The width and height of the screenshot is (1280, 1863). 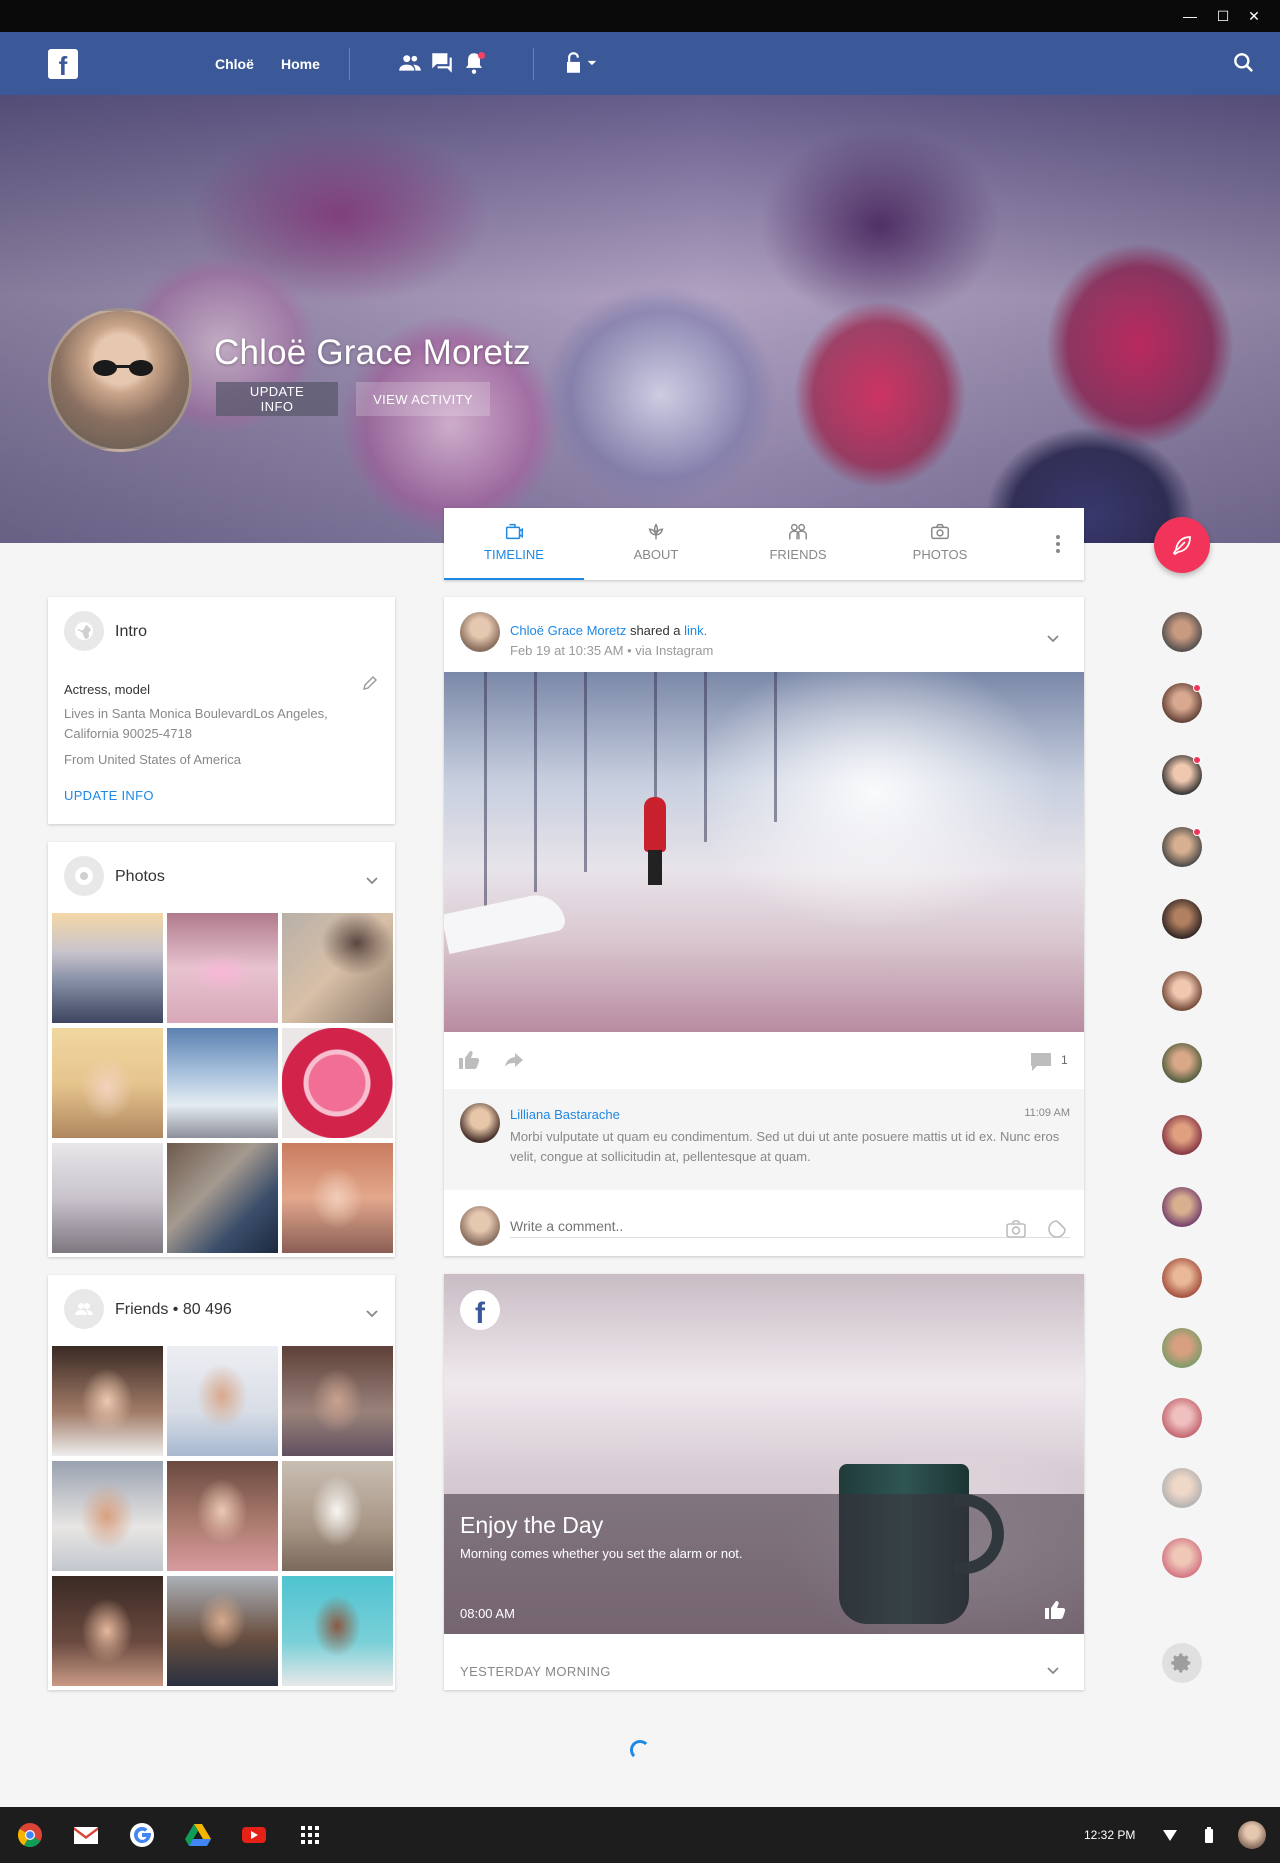 What do you see at coordinates (410, 63) in the screenshot?
I see `friends-icon` at bounding box center [410, 63].